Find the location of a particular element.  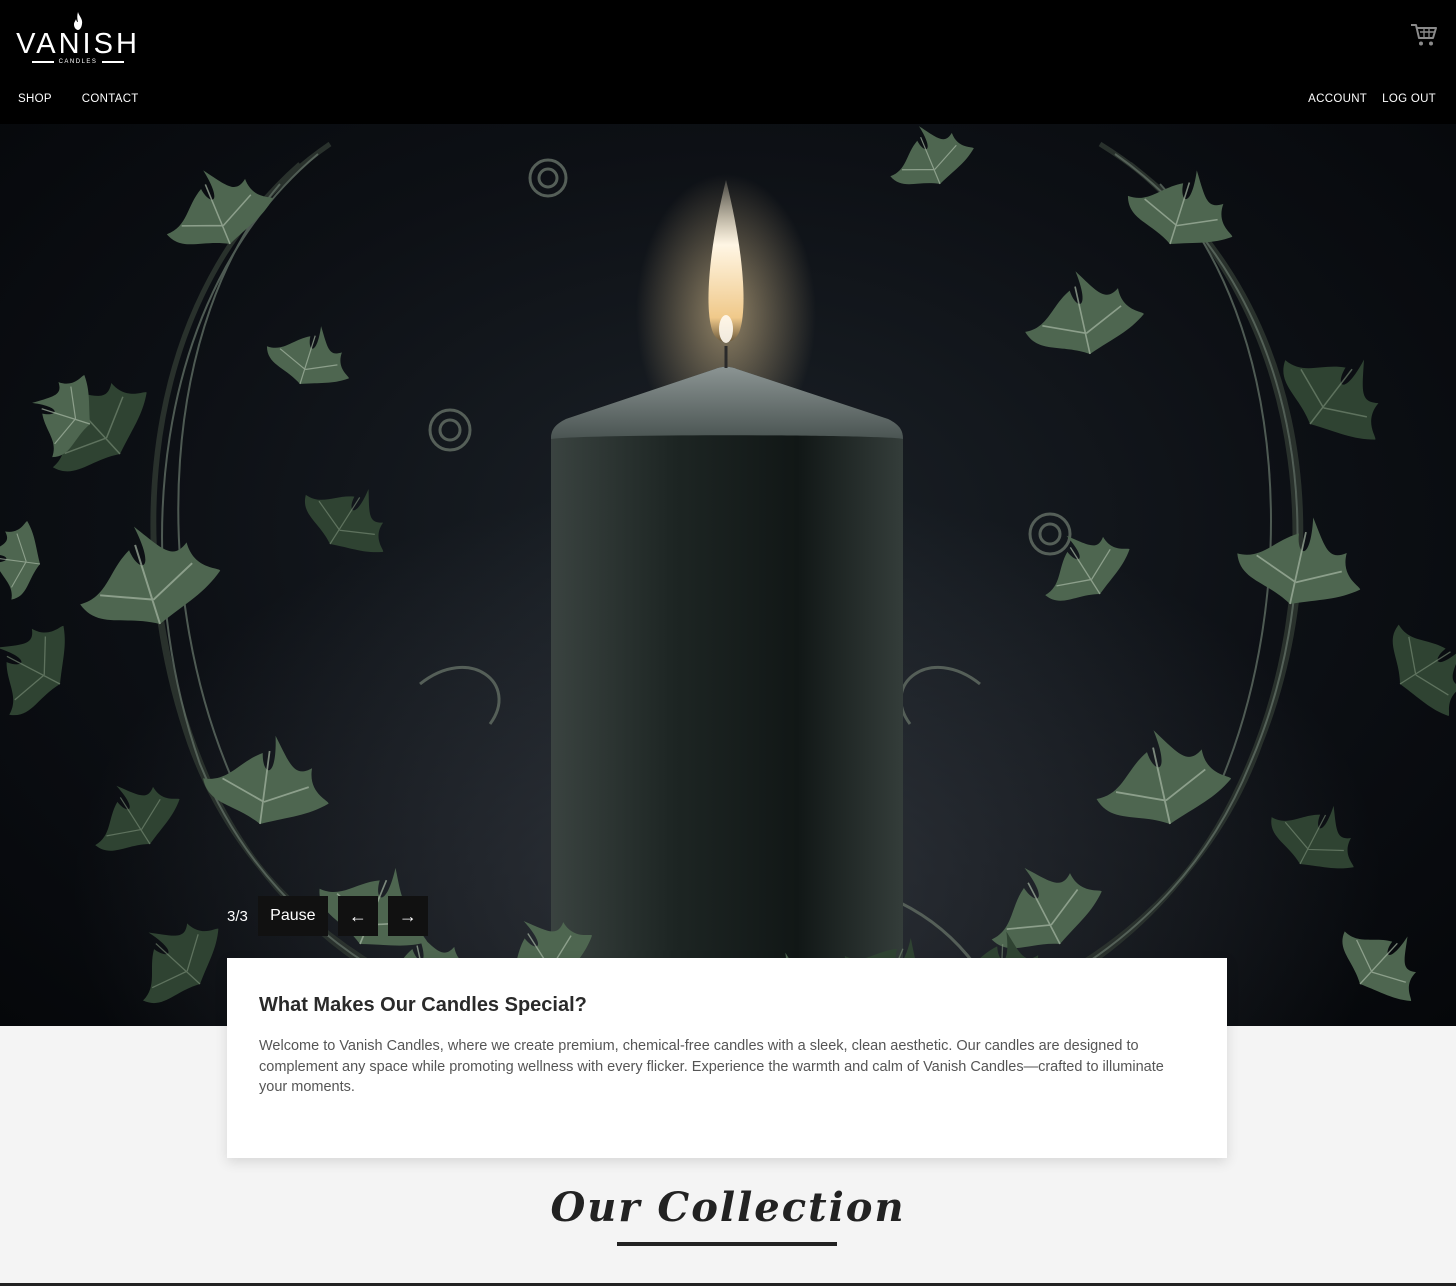

nav-contact-link: CONTACT is located at coordinates (110, 99).